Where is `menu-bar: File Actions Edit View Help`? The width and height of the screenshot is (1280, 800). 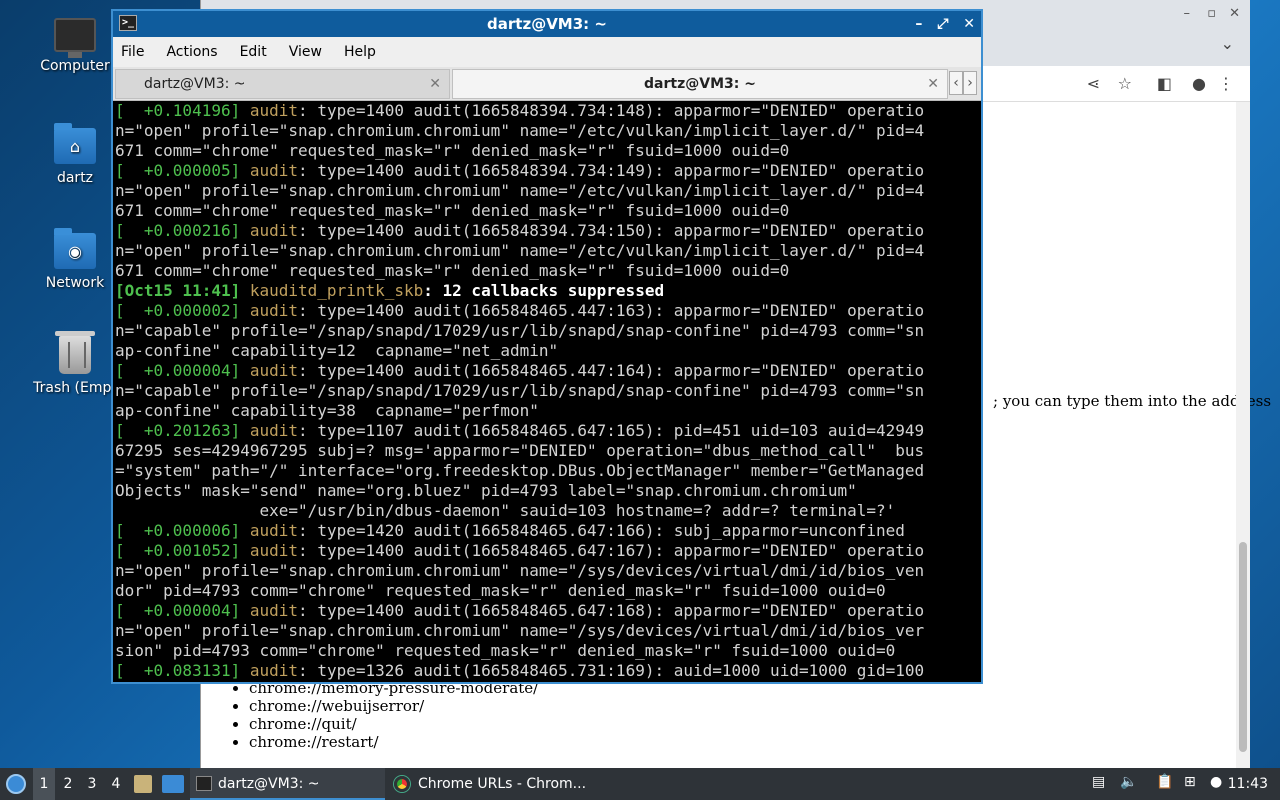
menu-bar: File Actions Edit View Help is located at coordinates (547, 52).